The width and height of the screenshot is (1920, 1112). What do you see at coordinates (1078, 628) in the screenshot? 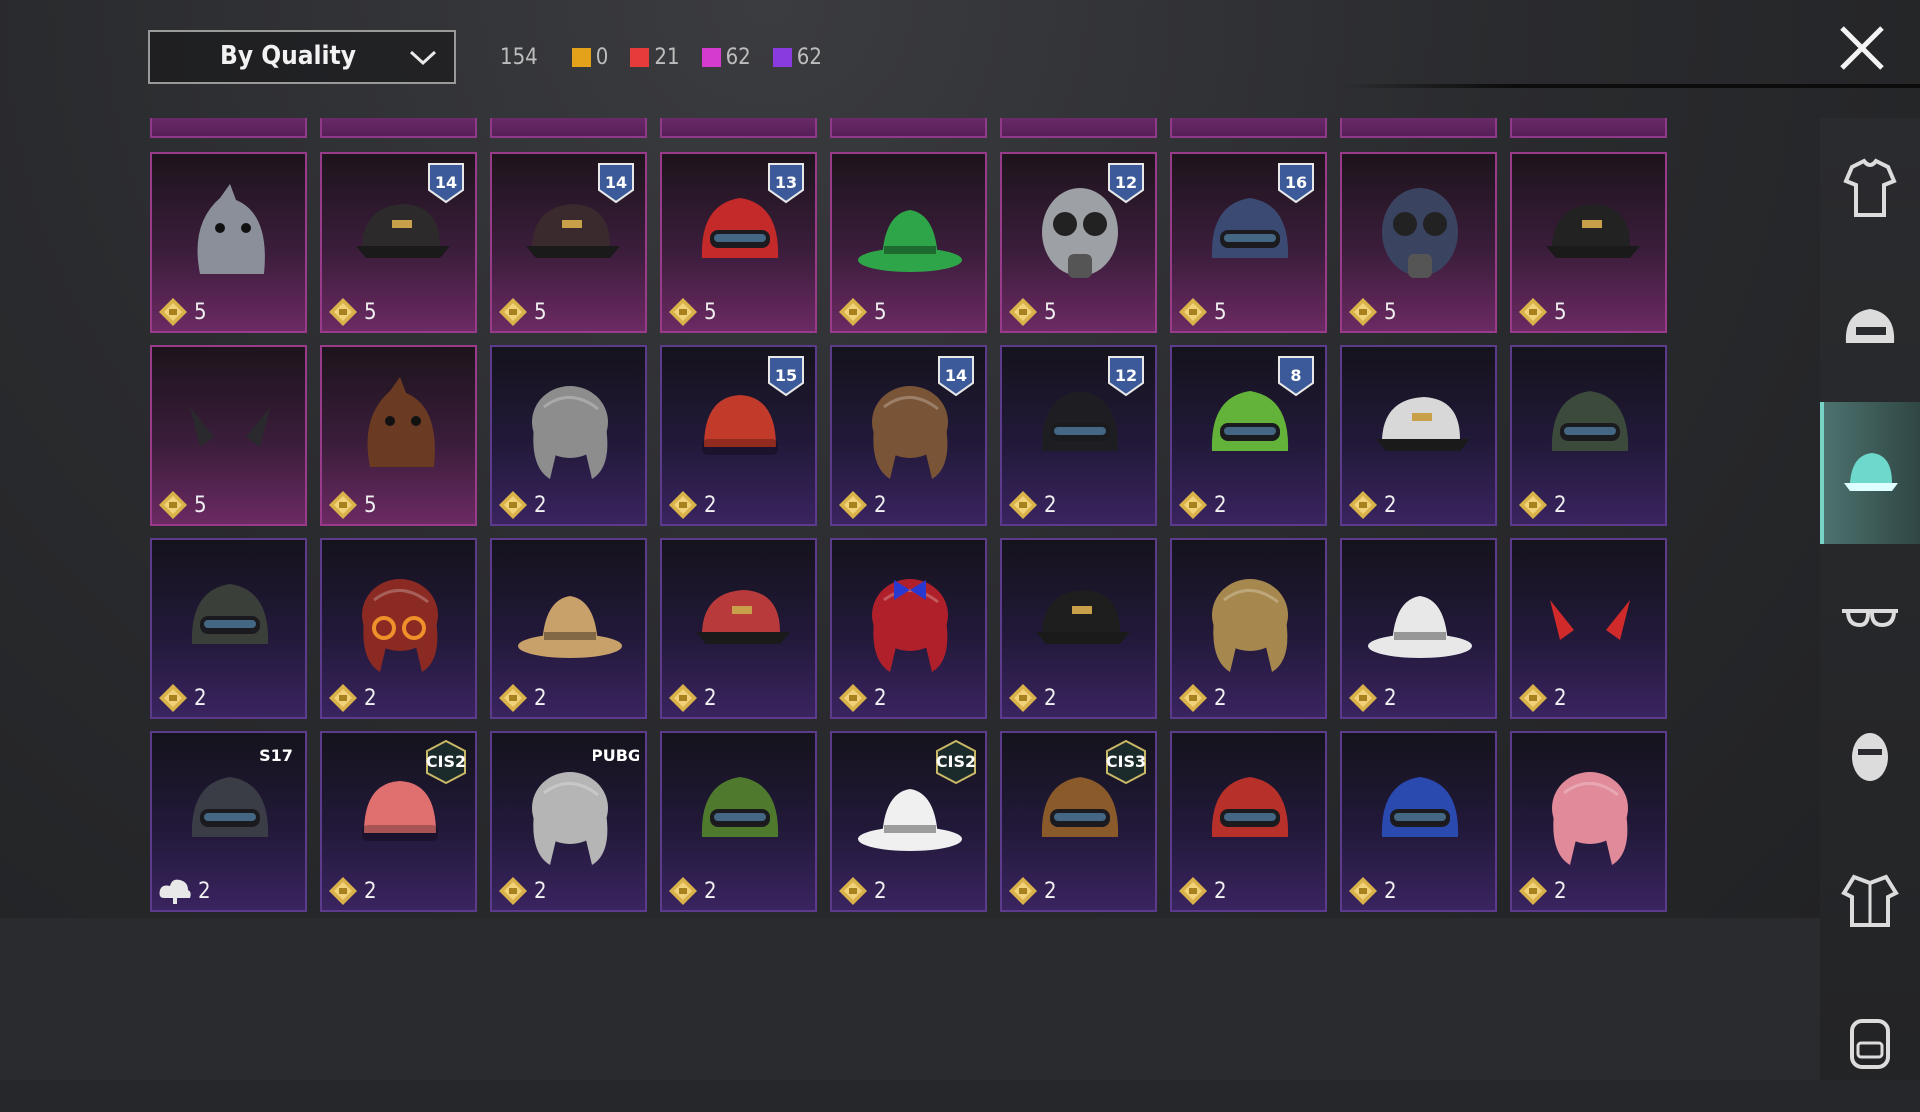
I see `item-tile-black-red-cap: 2` at bounding box center [1078, 628].